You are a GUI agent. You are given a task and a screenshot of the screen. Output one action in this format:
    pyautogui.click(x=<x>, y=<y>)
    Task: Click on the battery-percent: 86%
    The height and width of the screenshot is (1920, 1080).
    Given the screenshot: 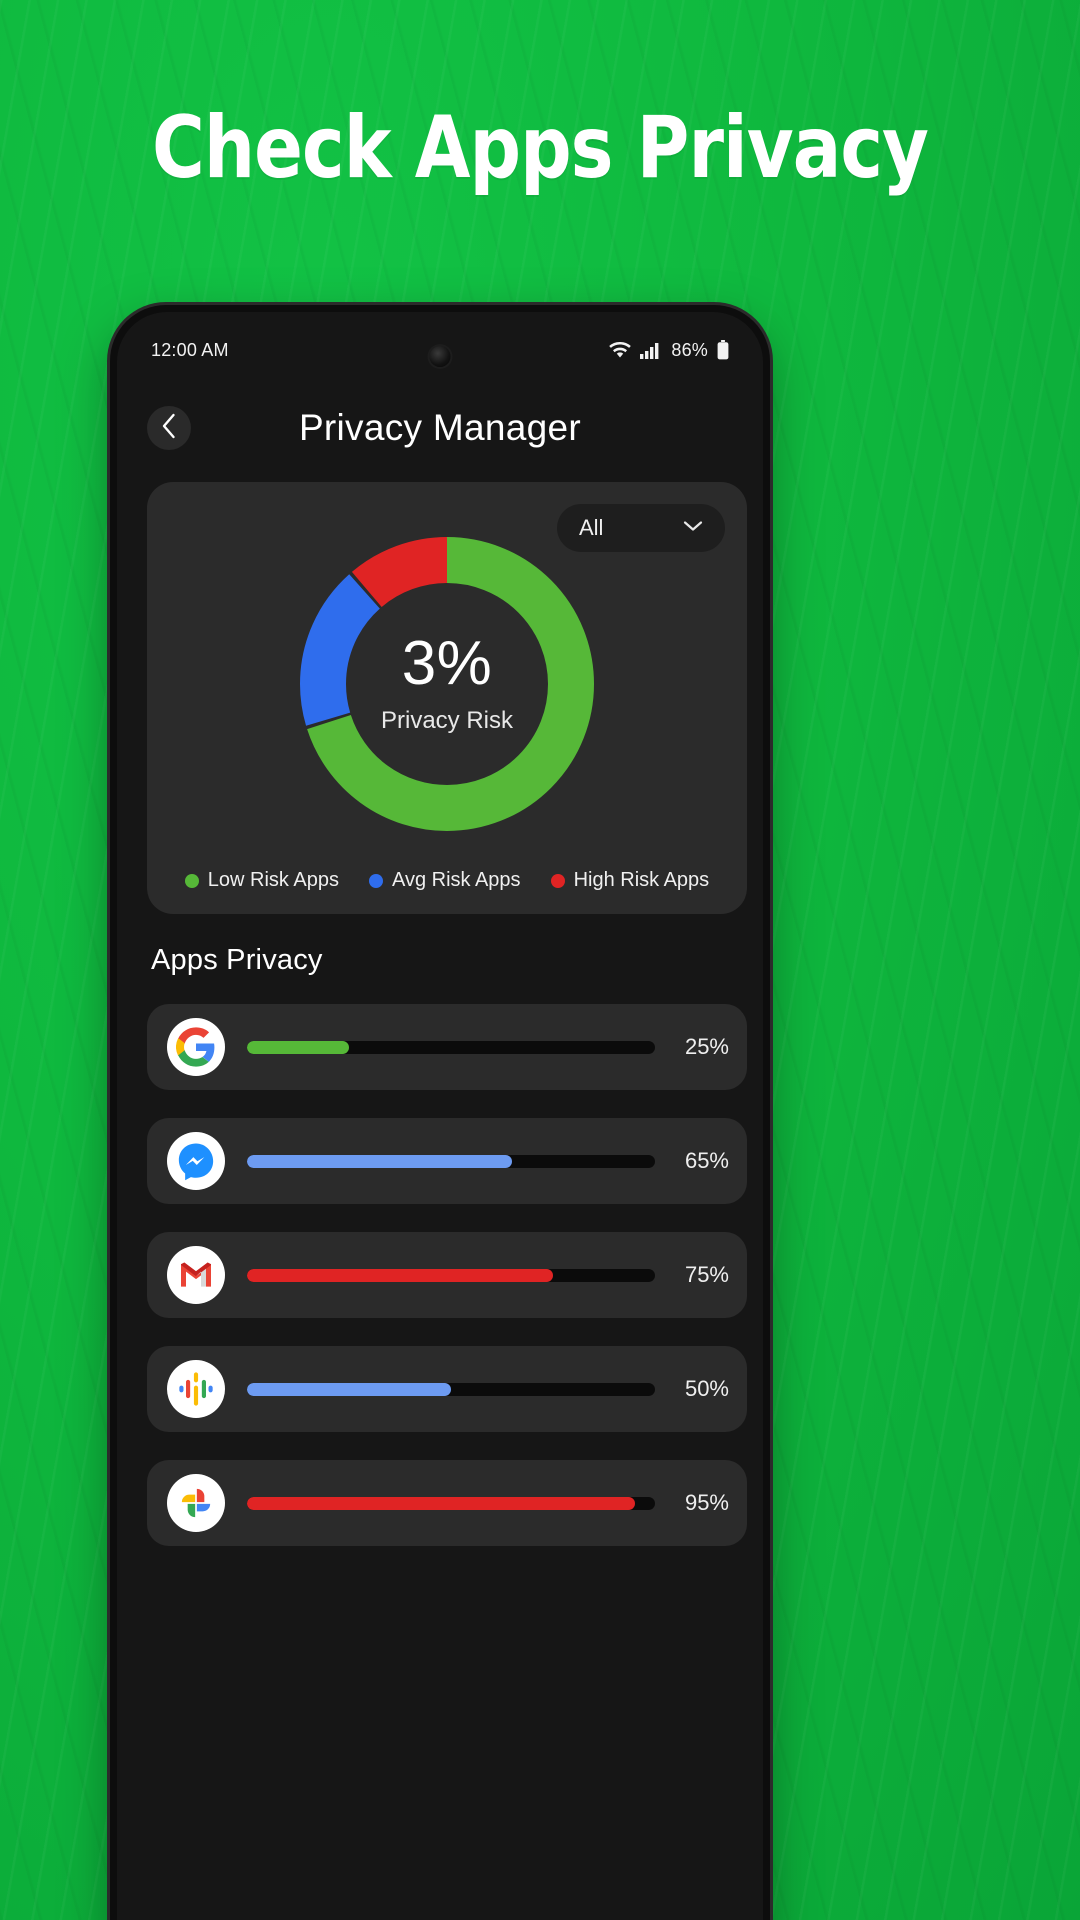 What is the action you would take?
    pyautogui.click(x=689, y=349)
    